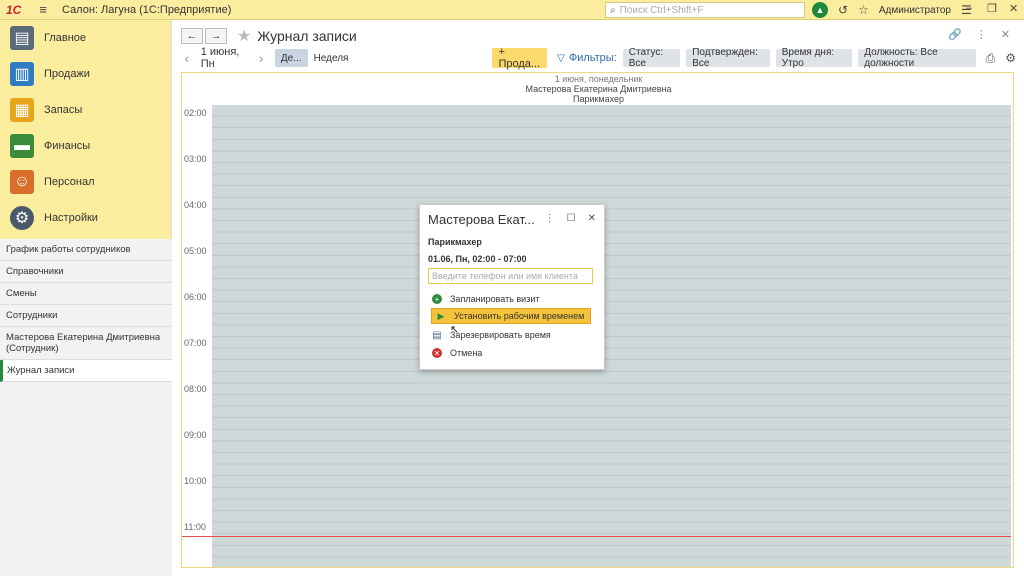  I want to click on history-icon: ↺, so click(843, 10).